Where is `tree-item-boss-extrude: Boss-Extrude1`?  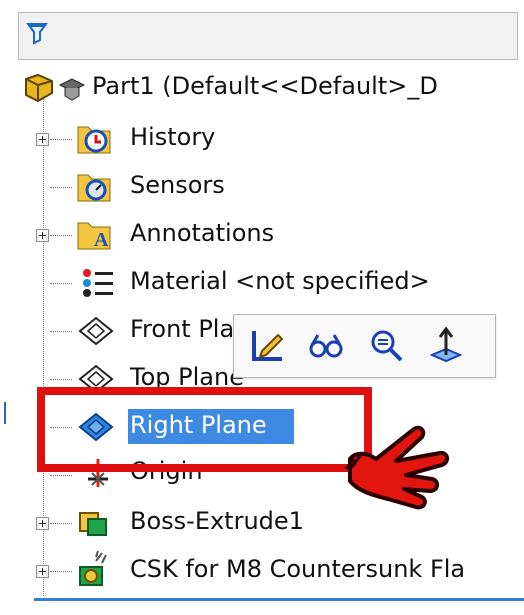 tree-item-boss-extrude: Boss-Extrude1 is located at coordinates (160, 522).